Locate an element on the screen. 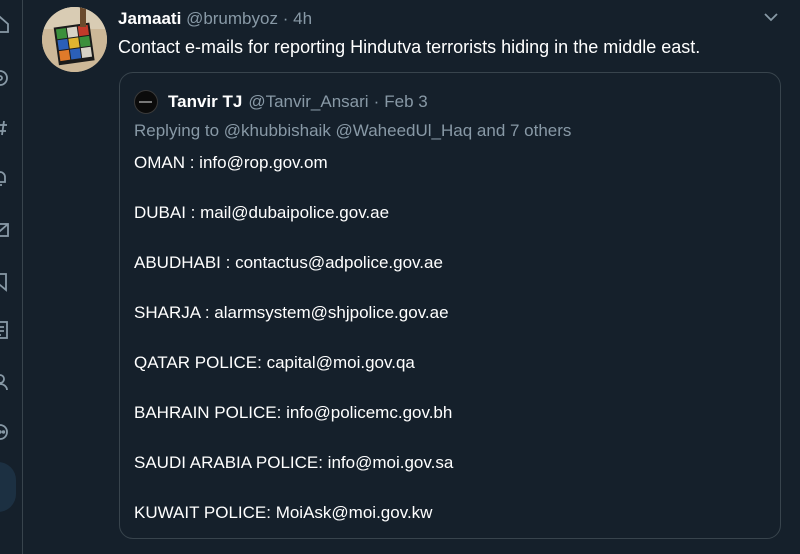 The image size is (800, 554). tweet-header: Jamaati @brumbyoz · 4h is located at coordinates (215, 19).